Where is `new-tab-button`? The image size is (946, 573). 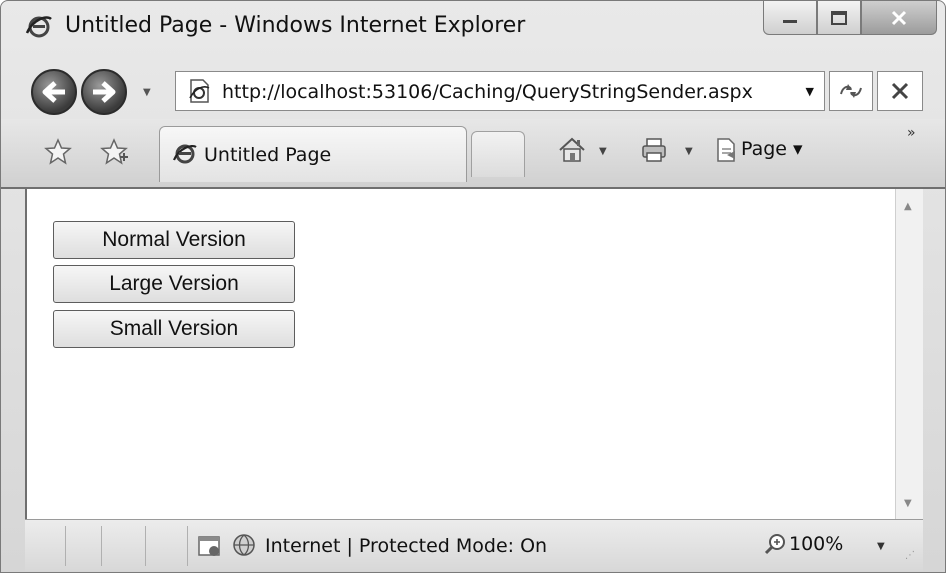 new-tab-button is located at coordinates (498, 154).